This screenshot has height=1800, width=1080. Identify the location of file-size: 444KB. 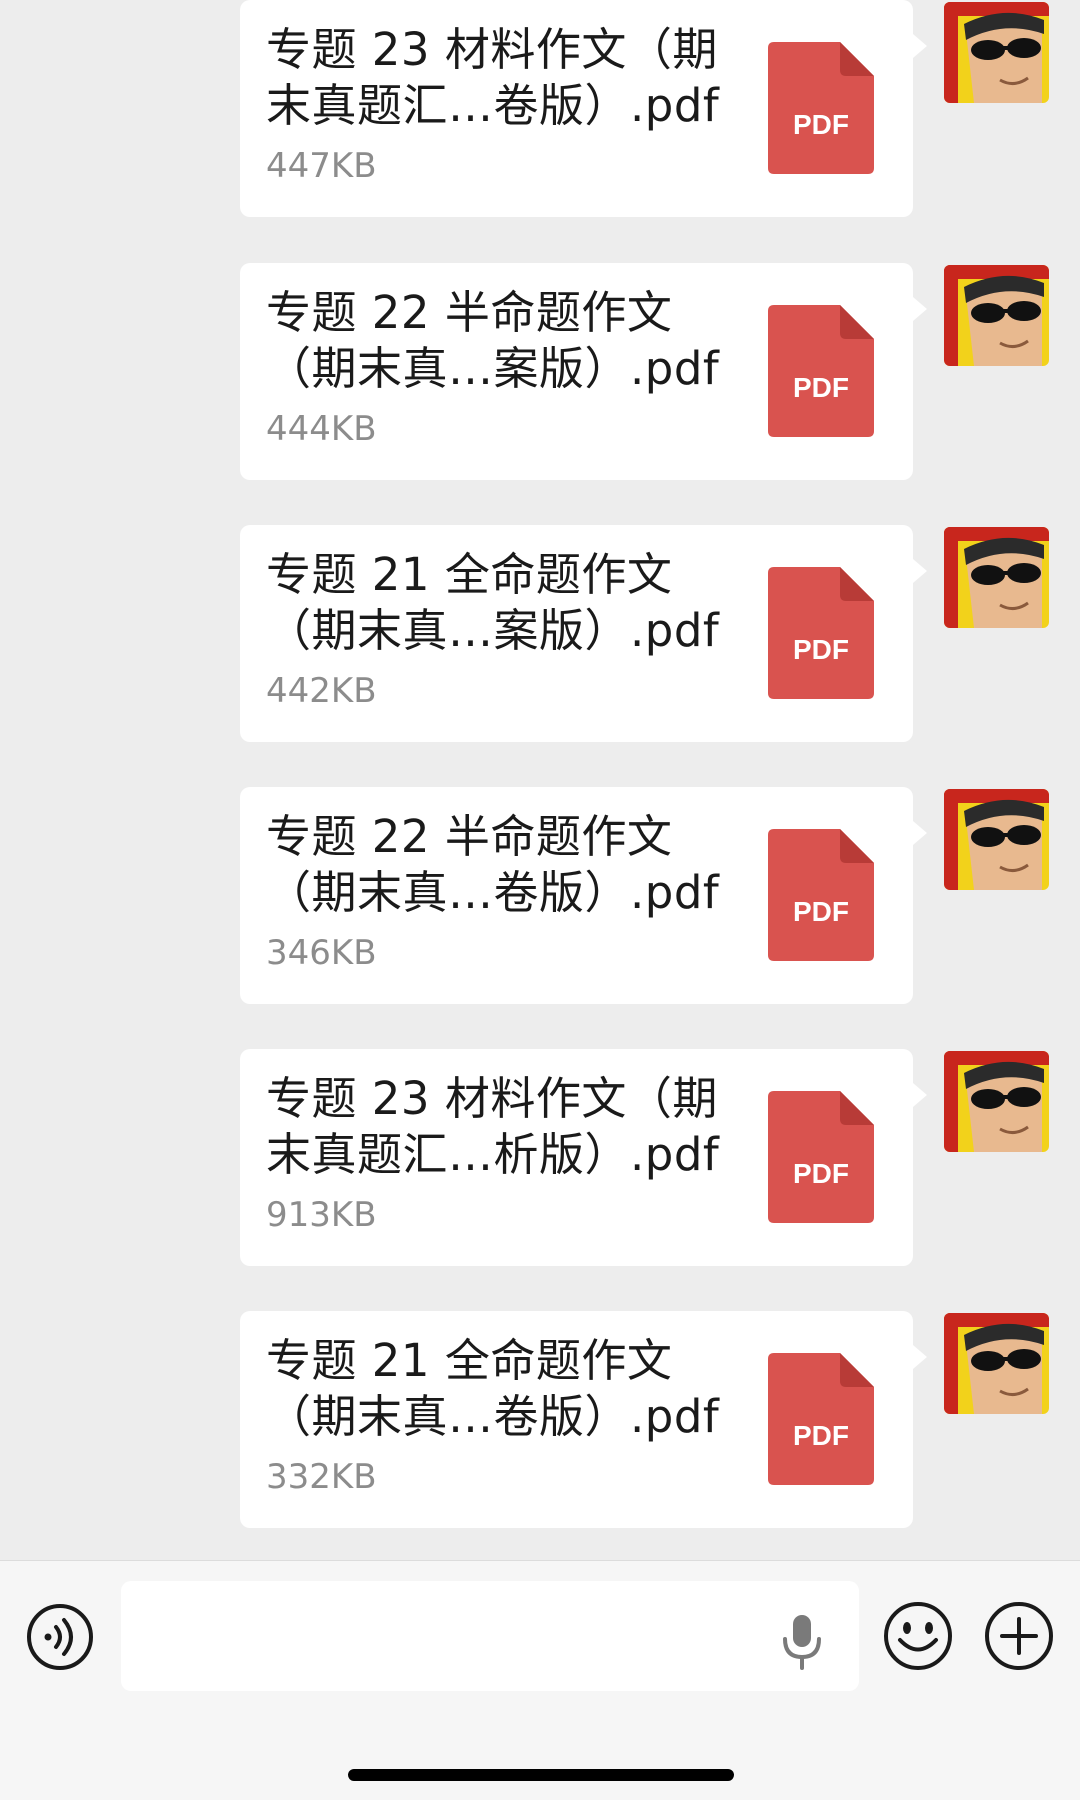
(321, 429).